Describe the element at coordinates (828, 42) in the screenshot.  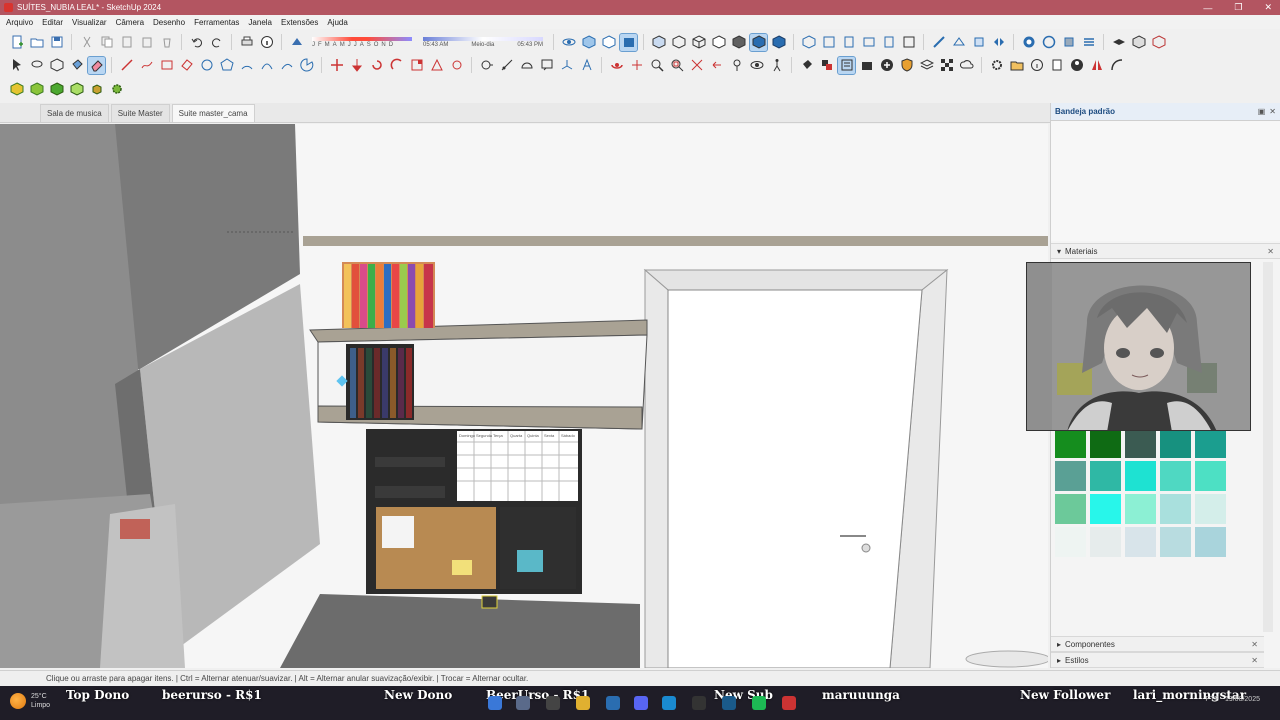
I see `view-front-icon` at that location.